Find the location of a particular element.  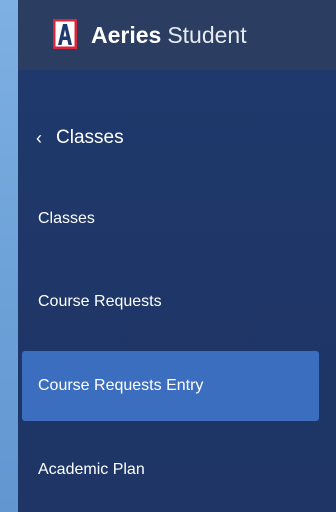

menu-item-label: Academic Plan is located at coordinates (91, 469).